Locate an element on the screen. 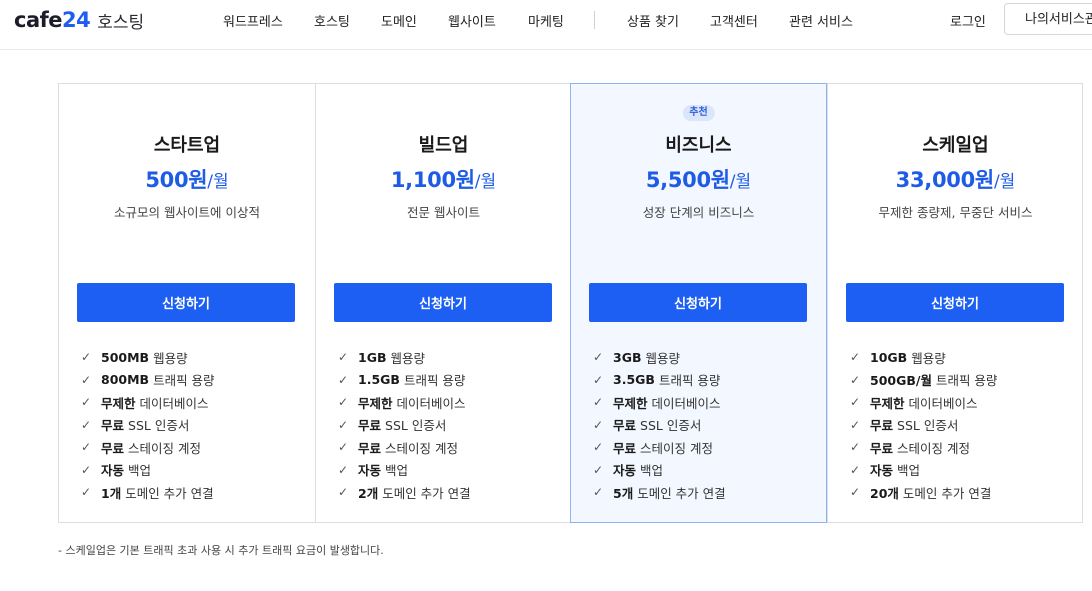 This screenshot has width=1092, height=591. feature-item: ✓ 3GB 웹용량 is located at coordinates (659, 357).